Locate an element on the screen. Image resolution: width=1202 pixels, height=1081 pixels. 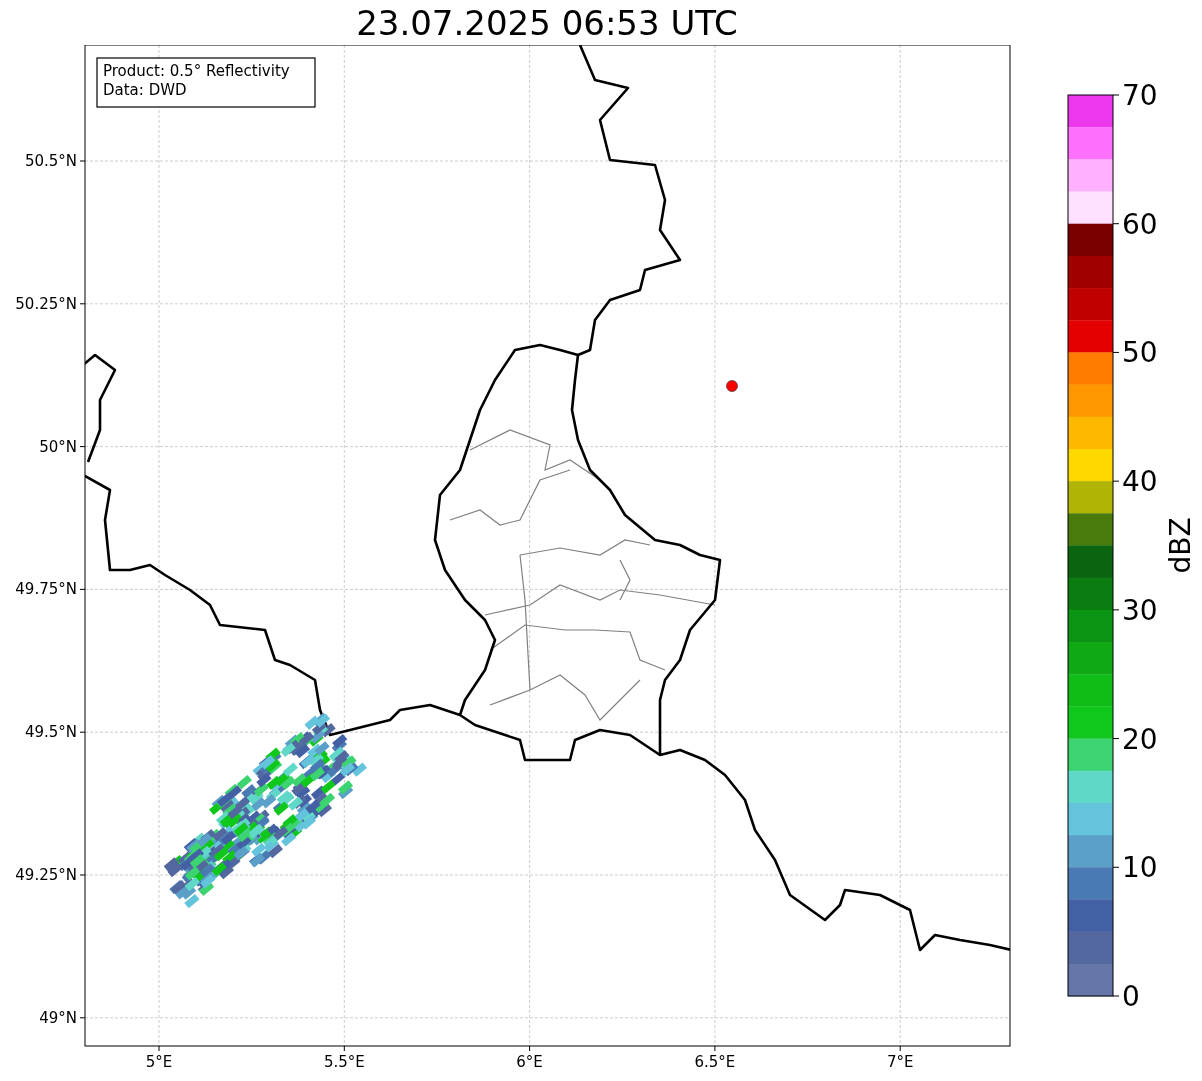
latitude-label: 50.5°N is located at coordinates (50, 161).